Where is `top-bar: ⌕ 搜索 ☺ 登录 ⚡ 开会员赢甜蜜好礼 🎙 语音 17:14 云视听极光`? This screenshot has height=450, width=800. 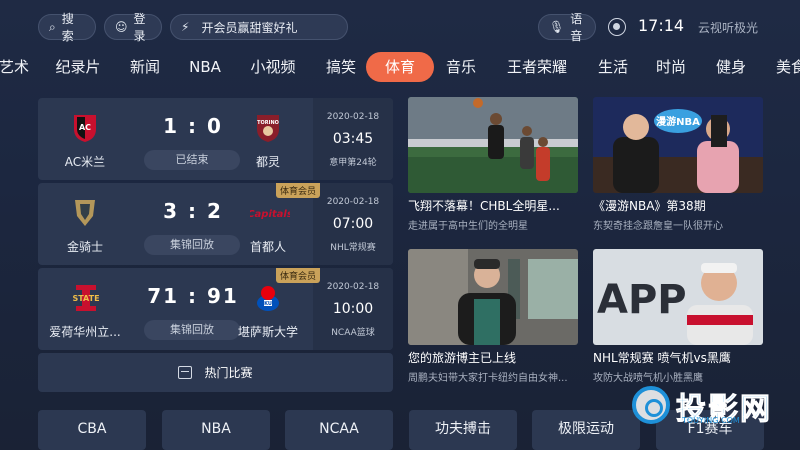 top-bar: ⌕ 搜索 ☺ 登录 ⚡ 开会员赢甜蜜好礼 🎙 语音 17:14 云视听极光 is located at coordinates (404, 27).